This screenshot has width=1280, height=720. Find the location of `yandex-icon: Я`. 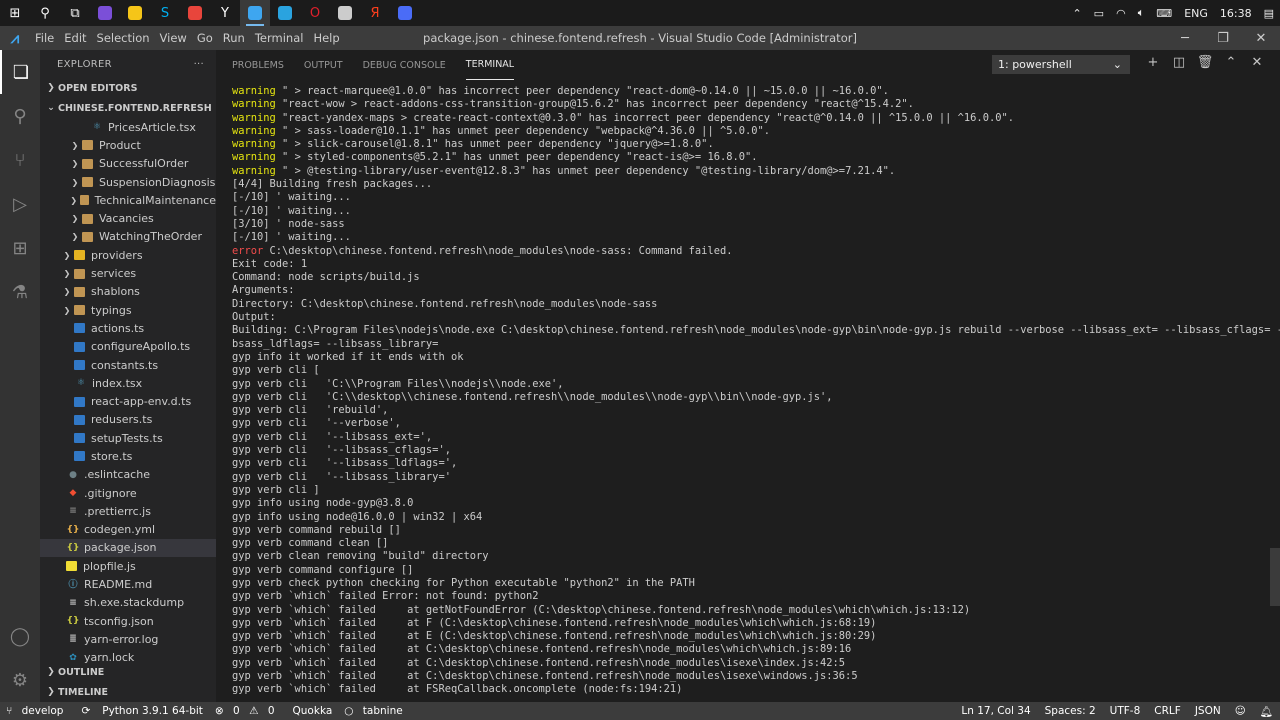

yandex-icon: Я is located at coordinates (375, 13).